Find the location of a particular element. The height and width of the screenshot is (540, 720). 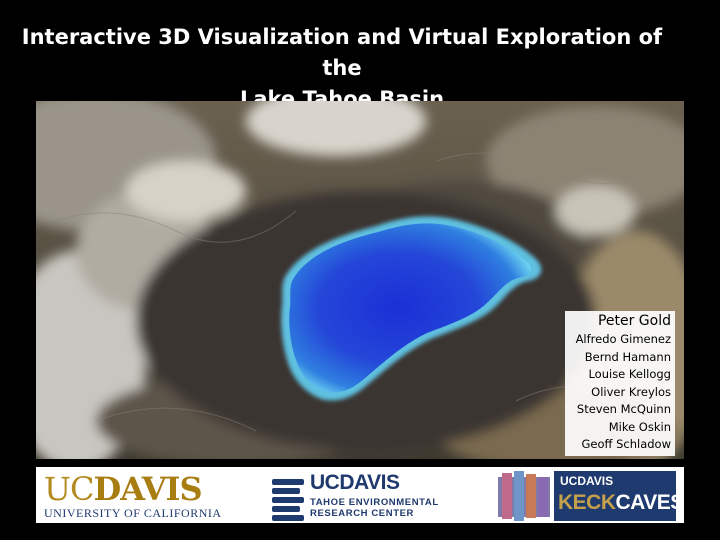

author-name: Steven McQuinn is located at coordinates (623, 409).